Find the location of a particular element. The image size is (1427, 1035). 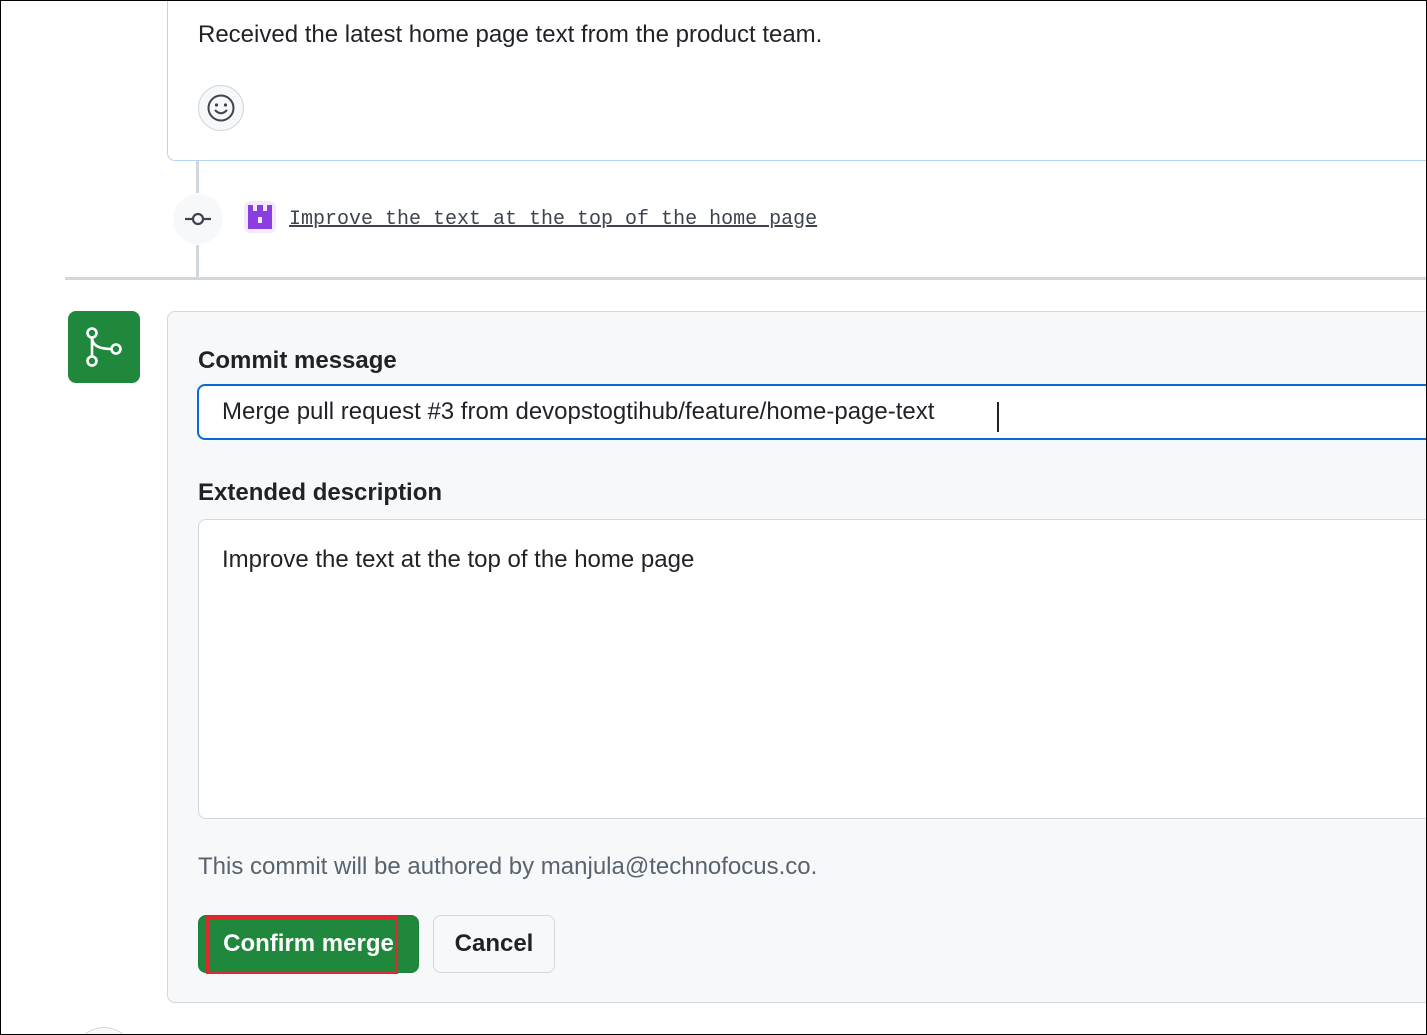

timeline-line-bottom is located at coordinates (197, 261).